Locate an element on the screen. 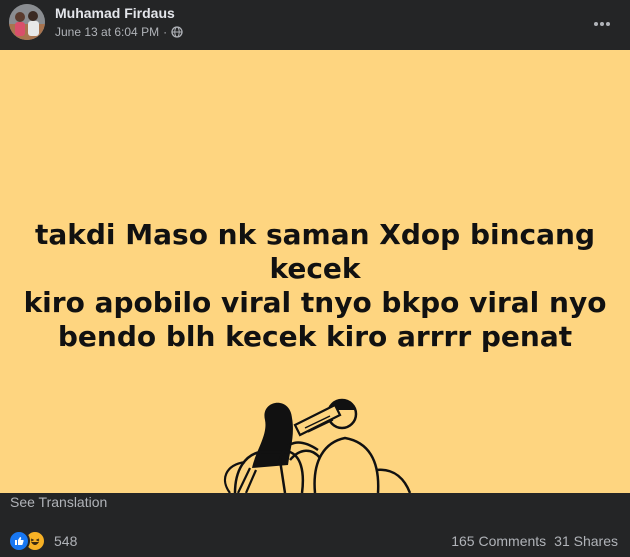  more-horizontal-icon is located at coordinates (602, 24).